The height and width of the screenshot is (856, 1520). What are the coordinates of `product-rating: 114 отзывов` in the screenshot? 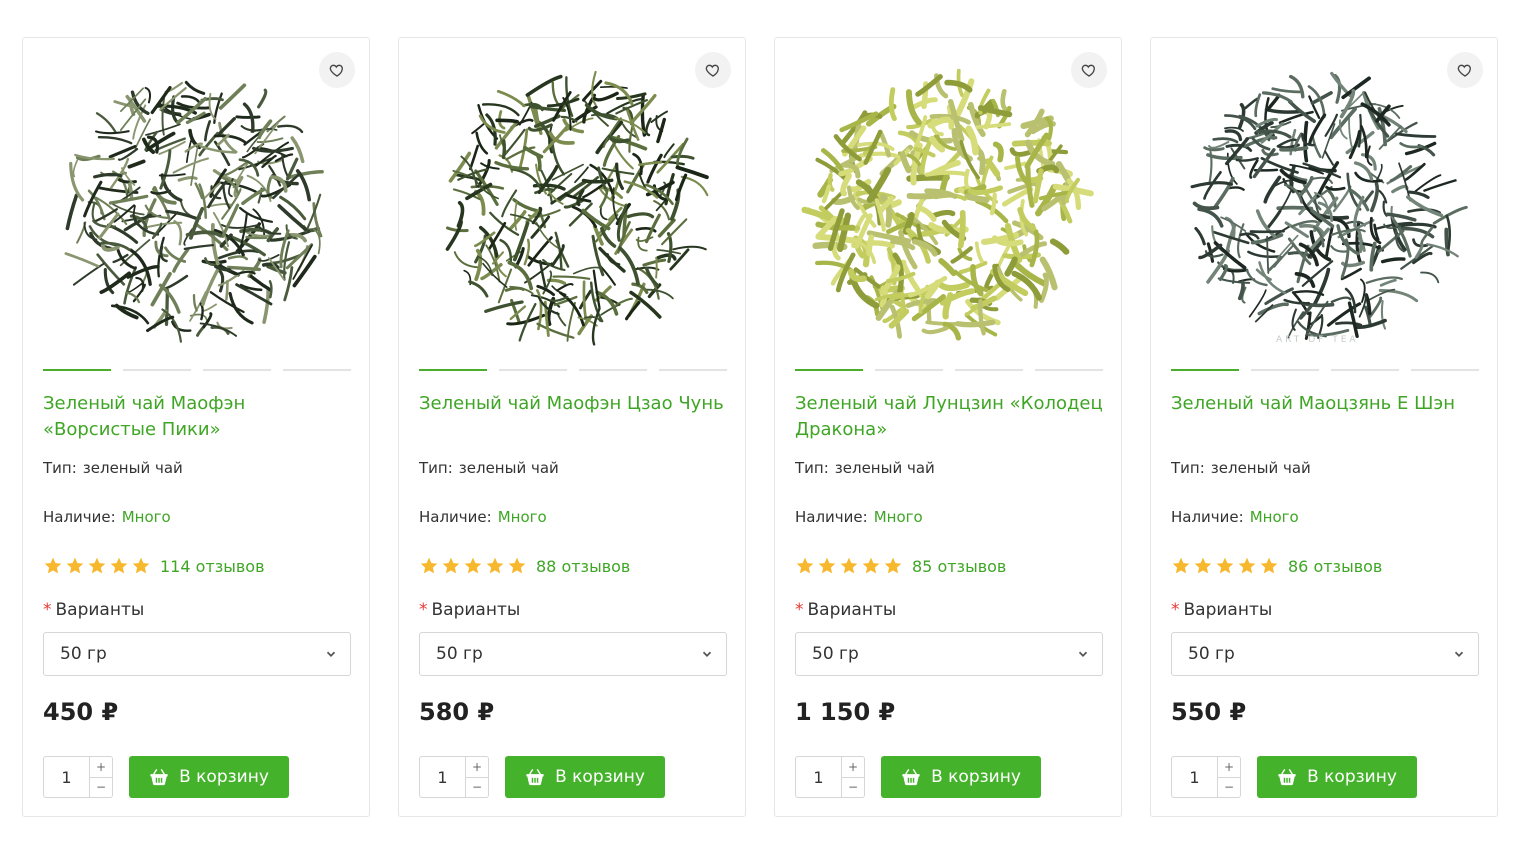 It's located at (154, 566).